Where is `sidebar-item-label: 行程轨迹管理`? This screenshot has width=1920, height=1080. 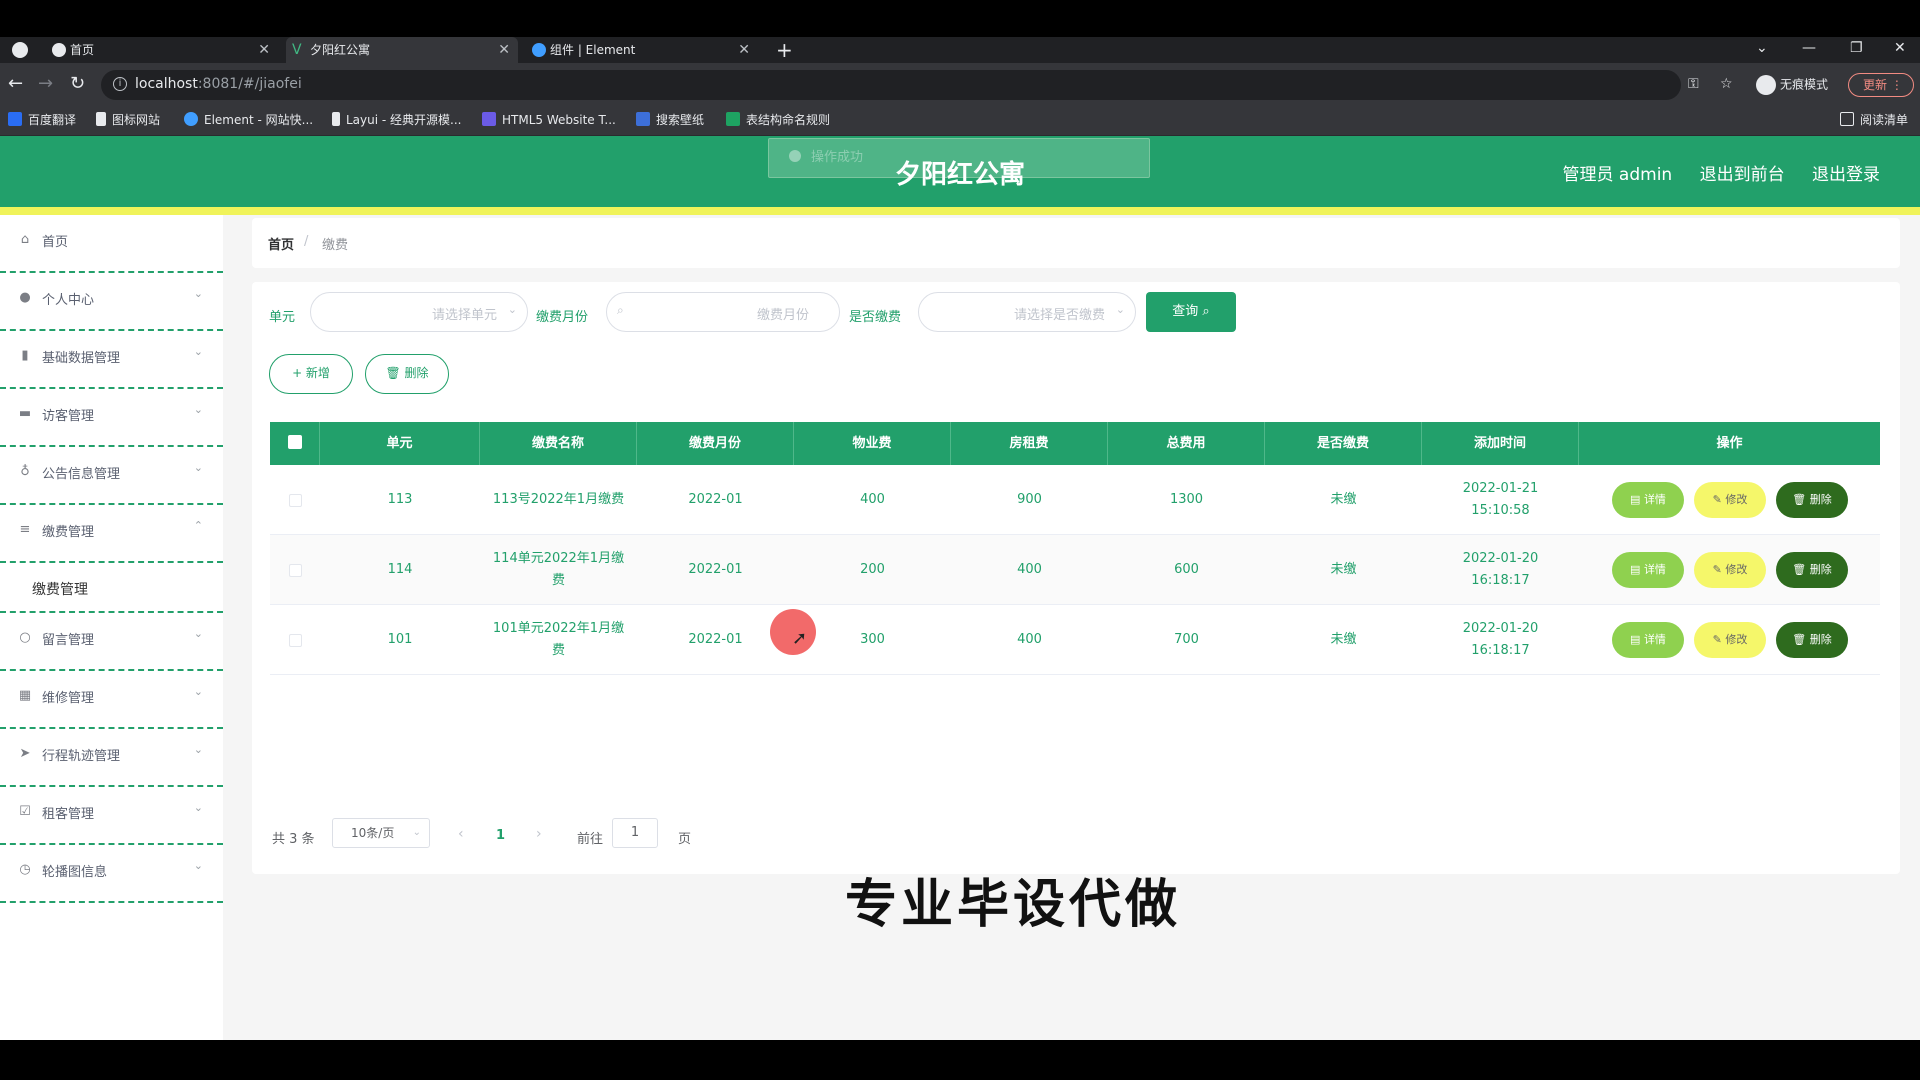
sidebar-item-label: 行程轨迹管理 is located at coordinates (81, 756).